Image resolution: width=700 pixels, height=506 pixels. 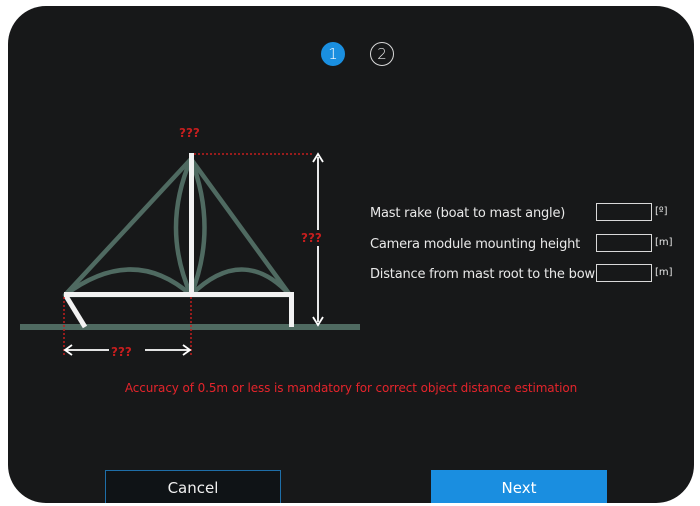 What do you see at coordinates (75, 311) in the screenshot?
I see `bow` at bounding box center [75, 311].